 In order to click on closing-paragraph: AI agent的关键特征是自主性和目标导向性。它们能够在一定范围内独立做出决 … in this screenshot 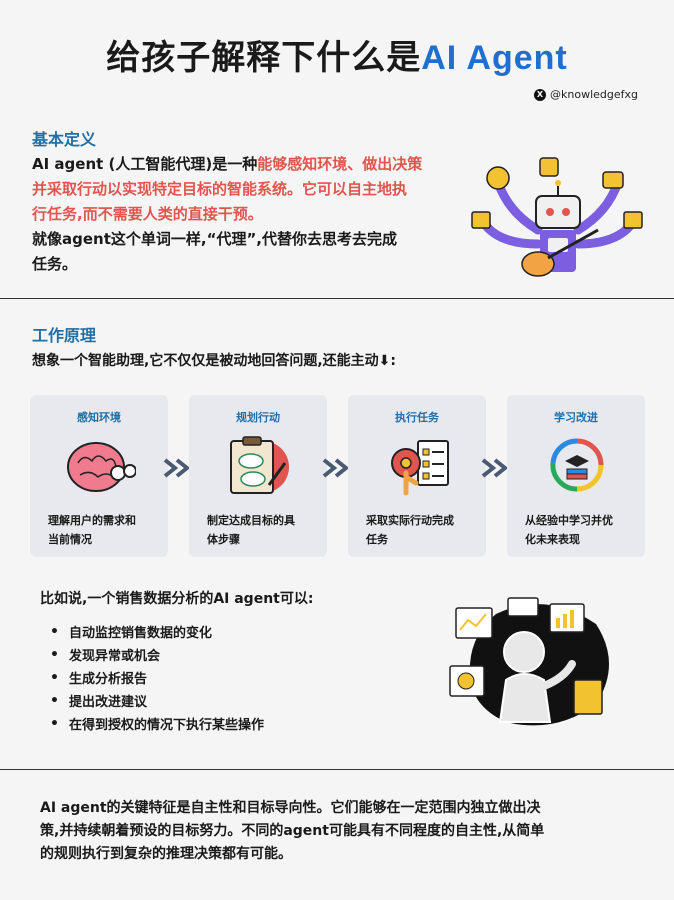, I will do `click(340, 831)`.